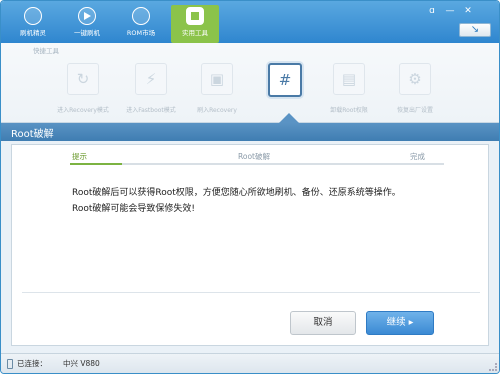 This screenshot has width=500, height=374. I want to click on tool-label: 卸载Root权限, so click(349, 110).